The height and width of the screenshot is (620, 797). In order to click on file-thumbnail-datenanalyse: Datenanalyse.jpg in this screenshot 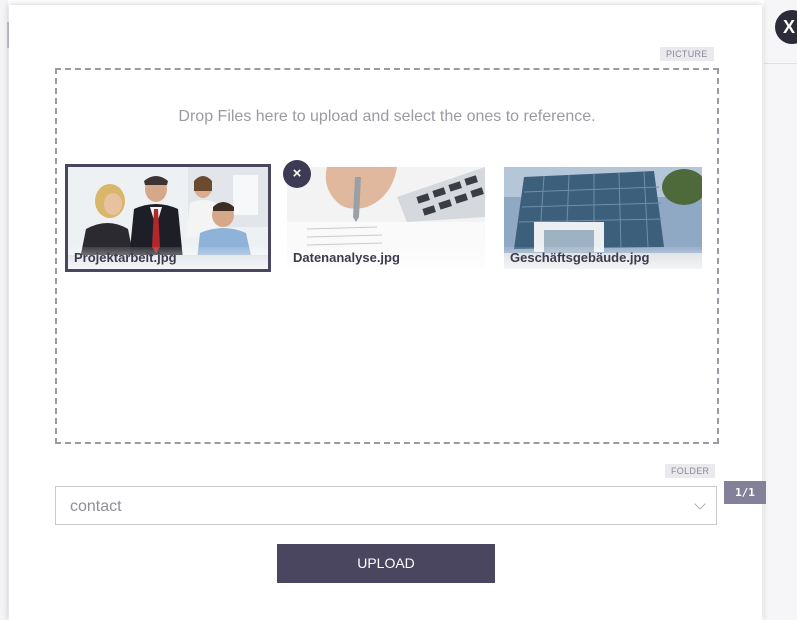, I will do `click(386, 218)`.